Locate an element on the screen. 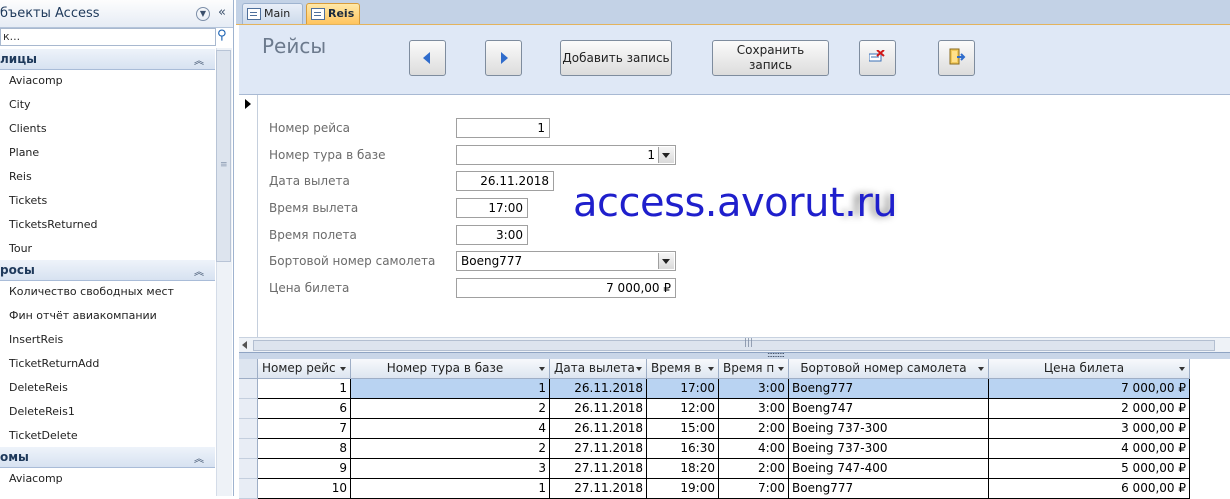  plane-number-combo: Boeng777 is located at coordinates (566, 261).